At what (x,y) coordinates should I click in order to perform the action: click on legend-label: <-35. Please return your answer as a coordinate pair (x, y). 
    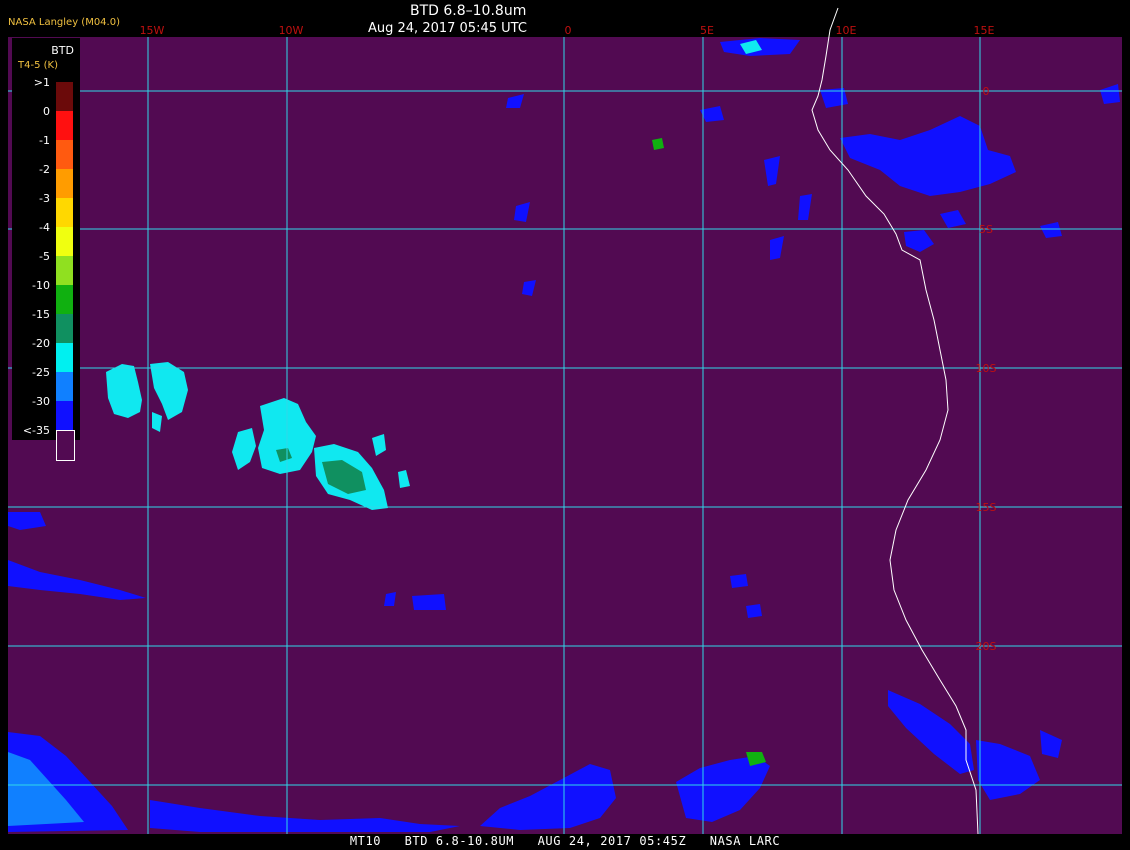
    Looking at the image, I should click on (36, 430).